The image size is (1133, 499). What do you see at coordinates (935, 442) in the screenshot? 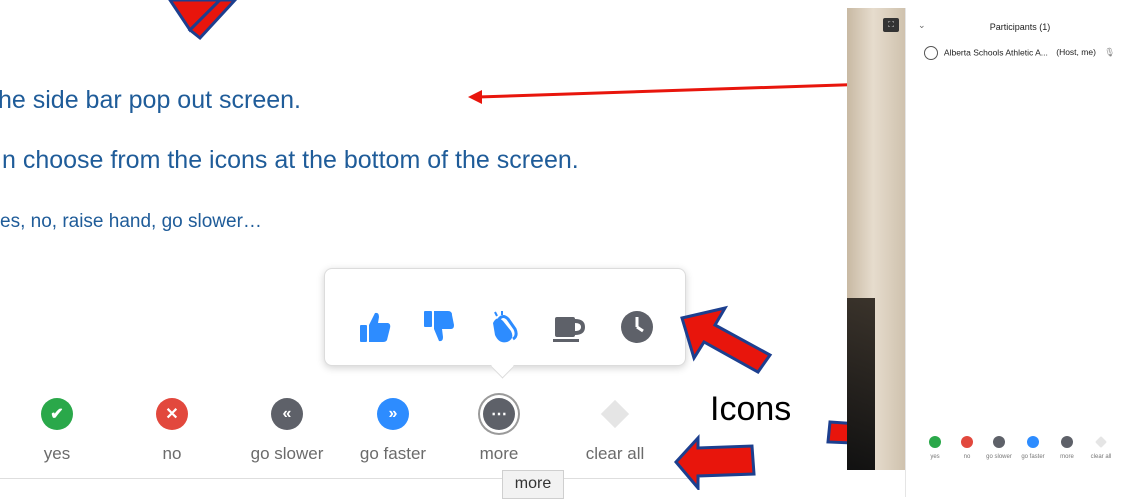
I see `check-icon` at bounding box center [935, 442].